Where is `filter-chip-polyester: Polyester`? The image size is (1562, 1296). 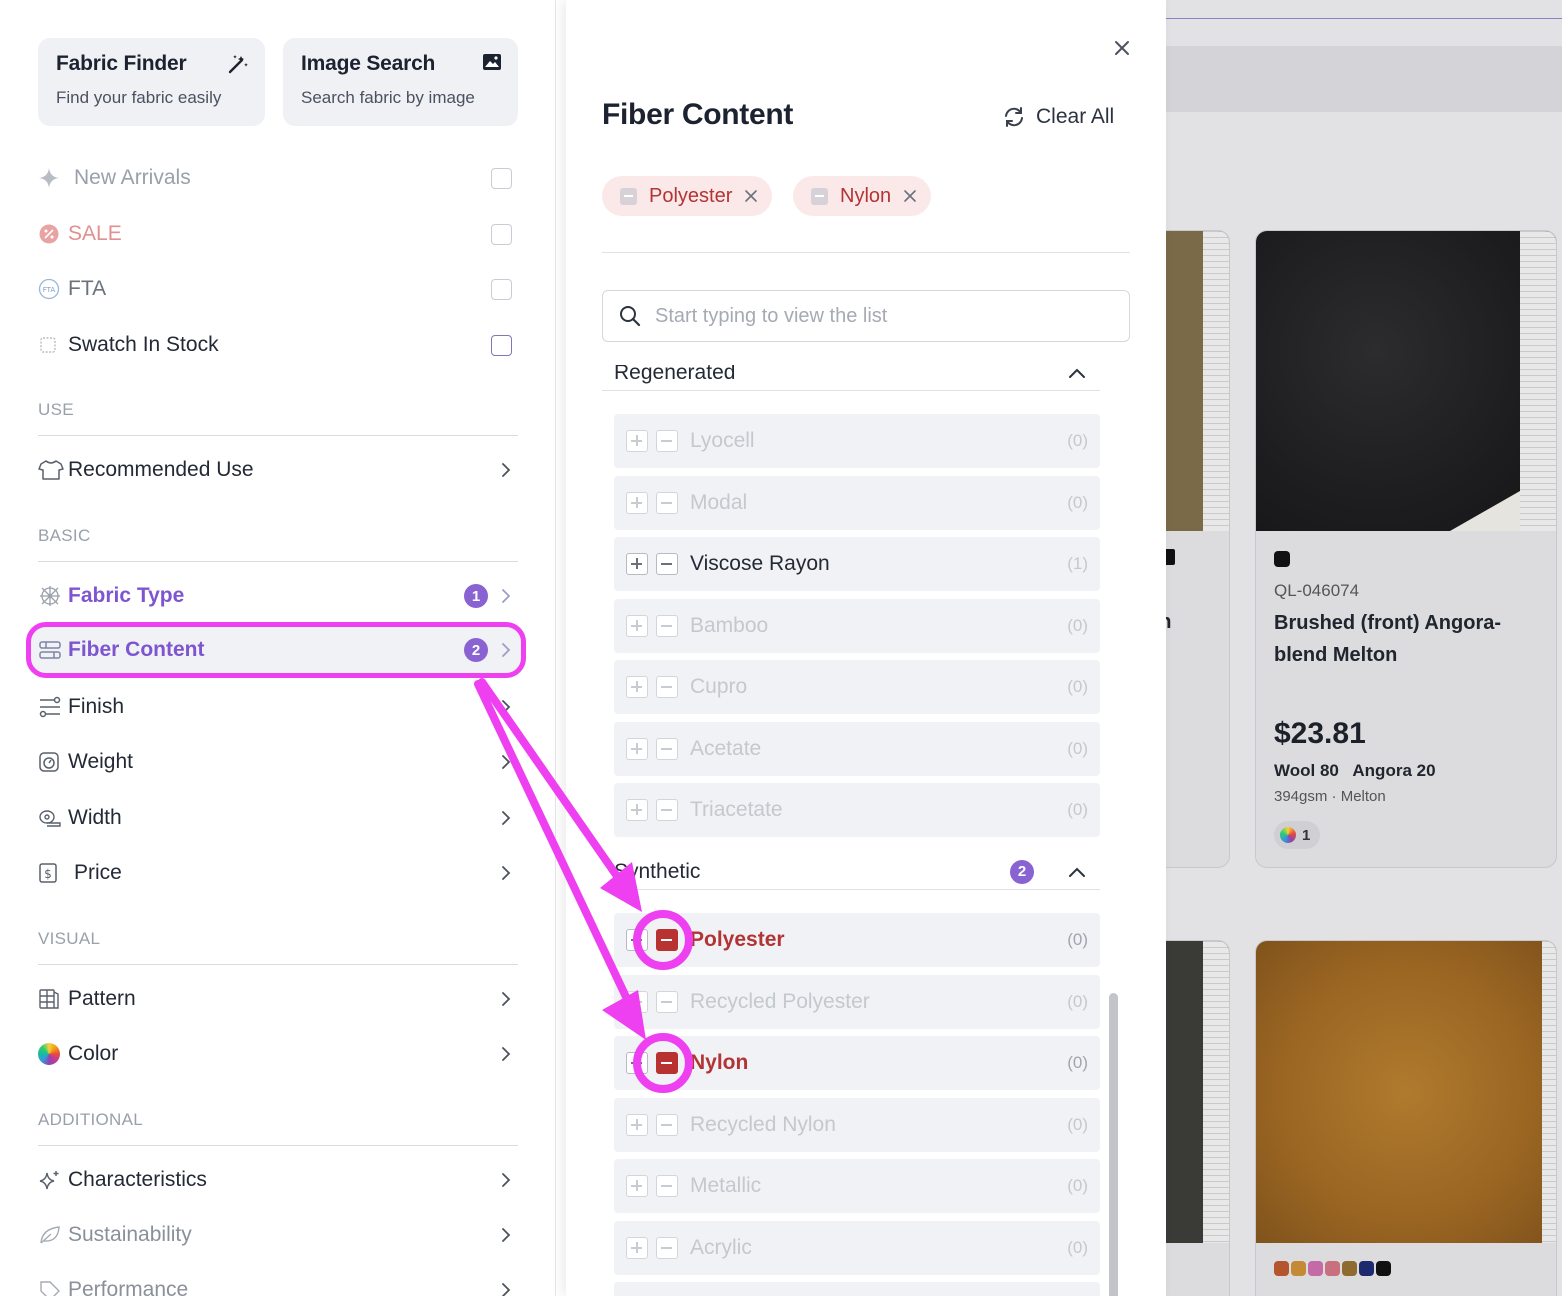
filter-chip-polyester: Polyester is located at coordinates (687, 196).